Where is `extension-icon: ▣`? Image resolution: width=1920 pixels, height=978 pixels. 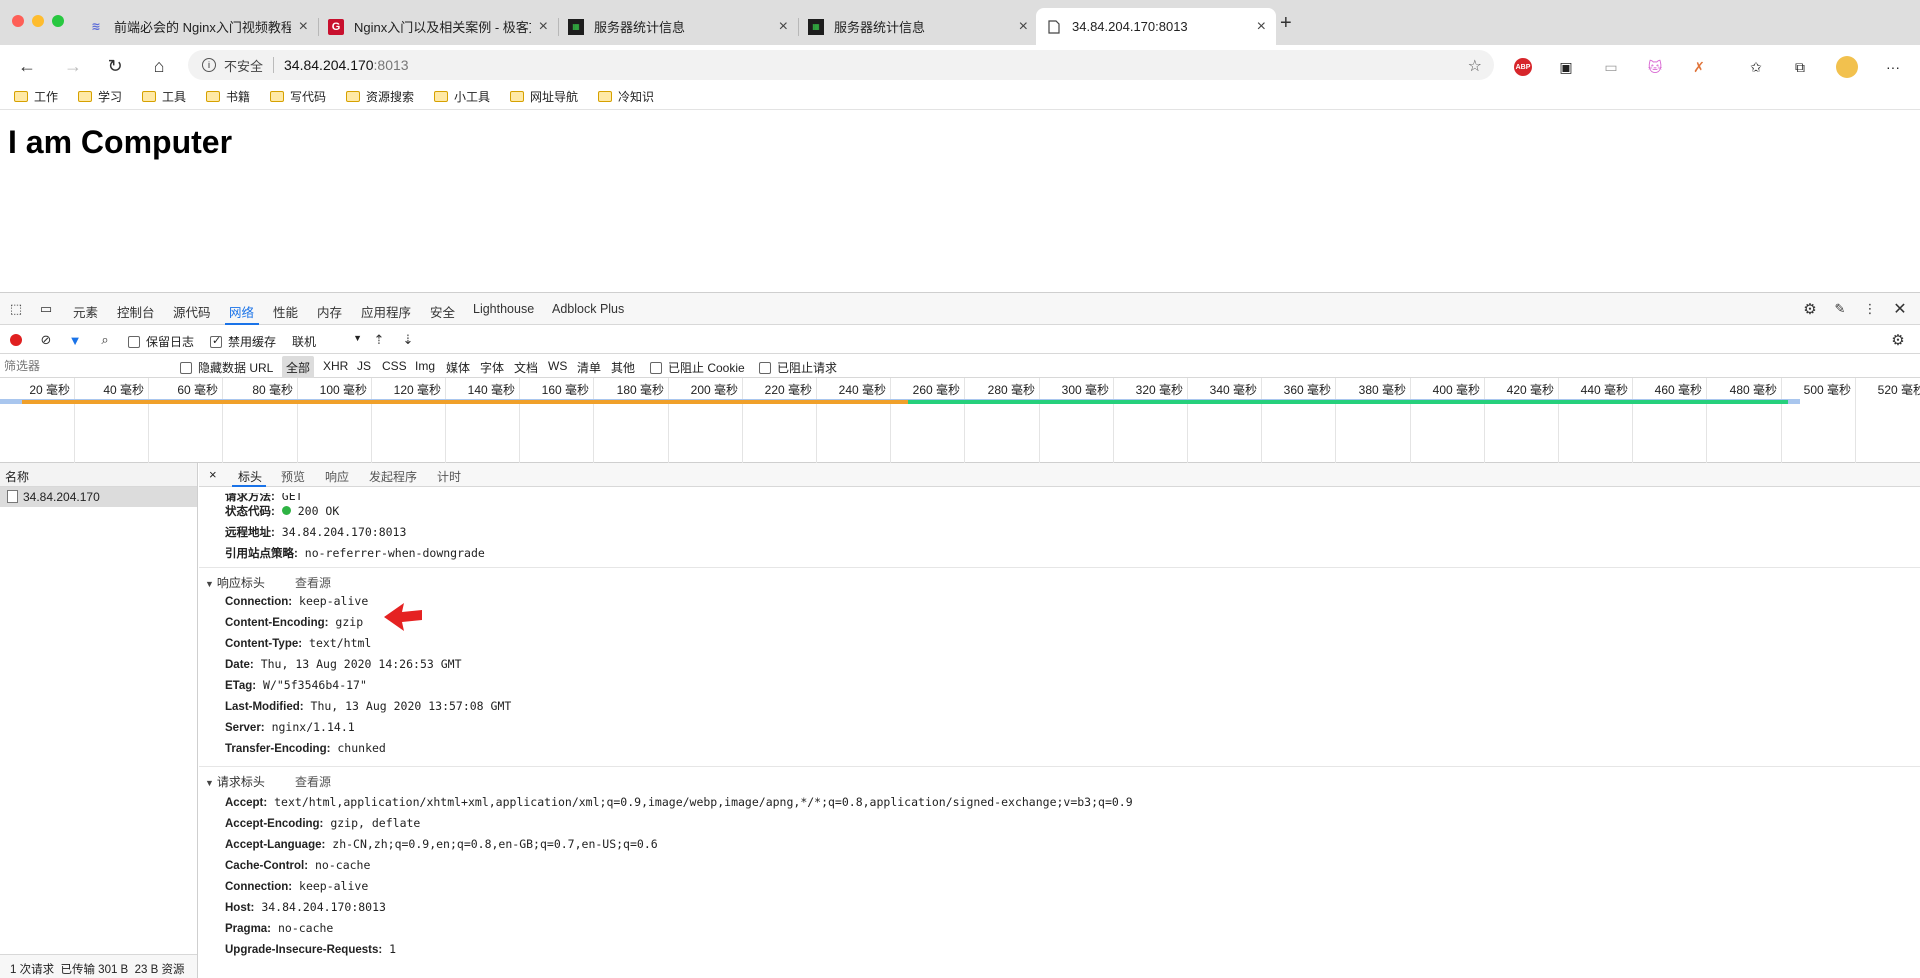
extension-icon: ▣ is located at coordinates (1566, 67).